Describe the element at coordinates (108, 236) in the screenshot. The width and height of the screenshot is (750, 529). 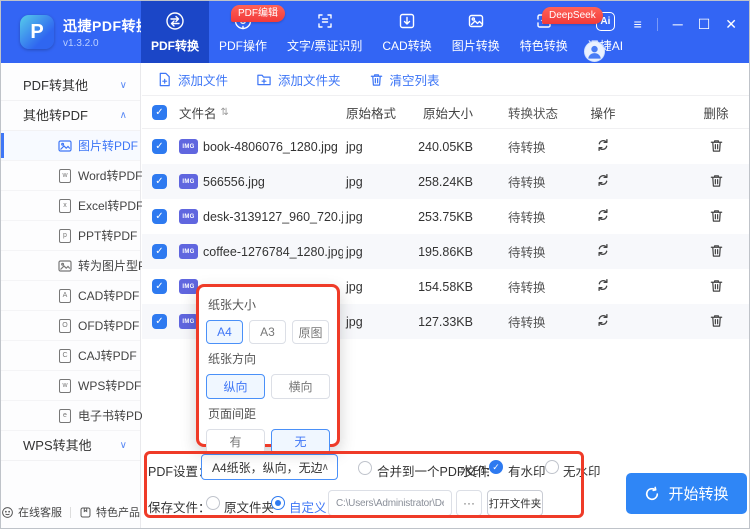
I see `item-label: PPT转PDF` at that location.